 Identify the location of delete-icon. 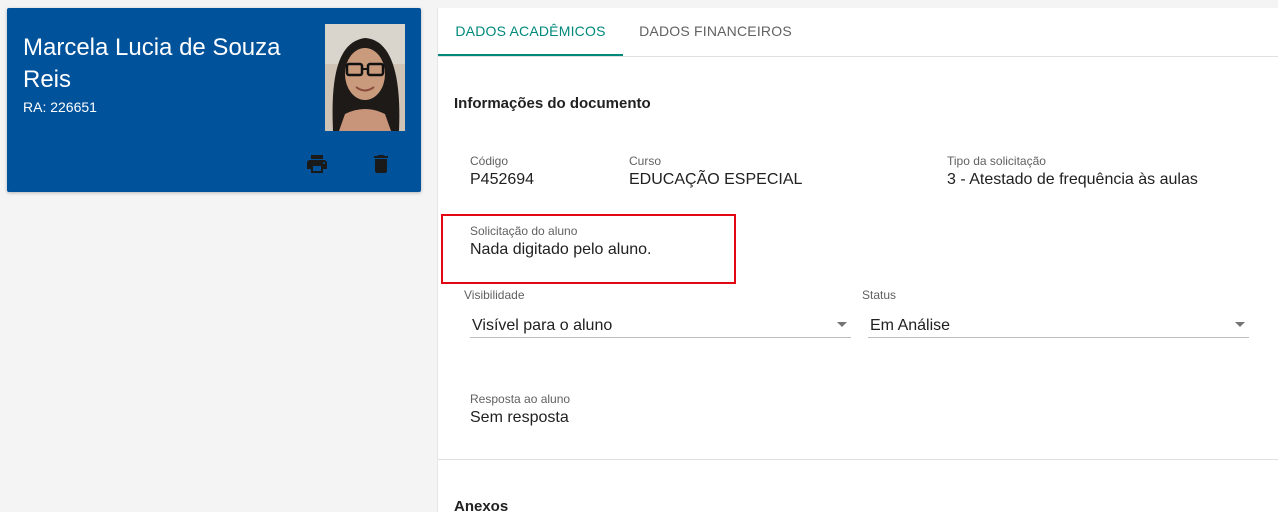
(381, 164).